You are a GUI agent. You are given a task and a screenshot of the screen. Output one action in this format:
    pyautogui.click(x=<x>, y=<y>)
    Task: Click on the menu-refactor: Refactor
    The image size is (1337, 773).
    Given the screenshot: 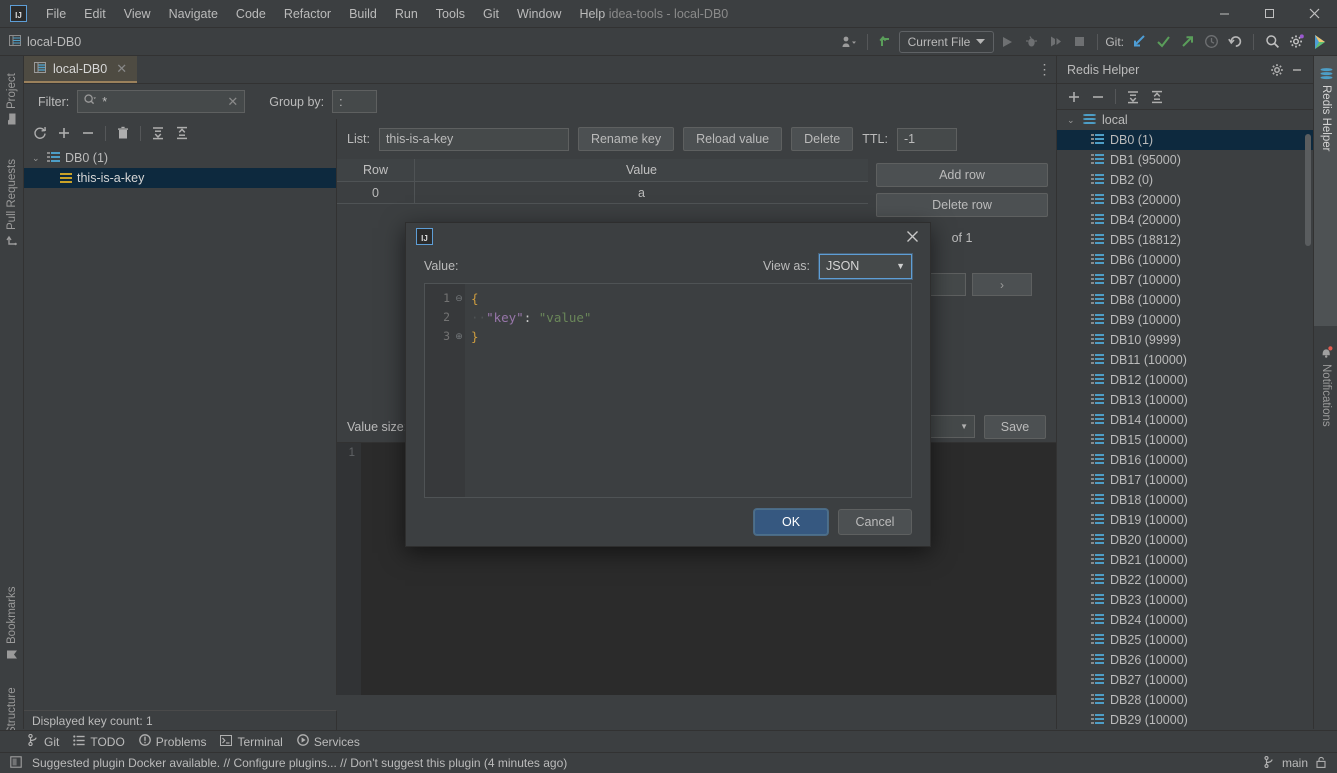 What is the action you would take?
    pyautogui.click(x=307, y=14)
    